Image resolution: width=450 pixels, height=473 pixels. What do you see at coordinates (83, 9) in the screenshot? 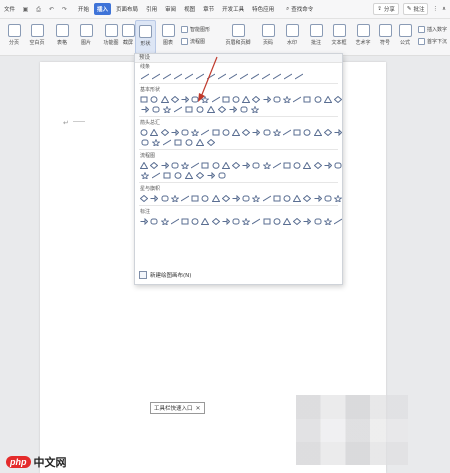
I see `tab-home: 开始` at bounding box center [83, 9].